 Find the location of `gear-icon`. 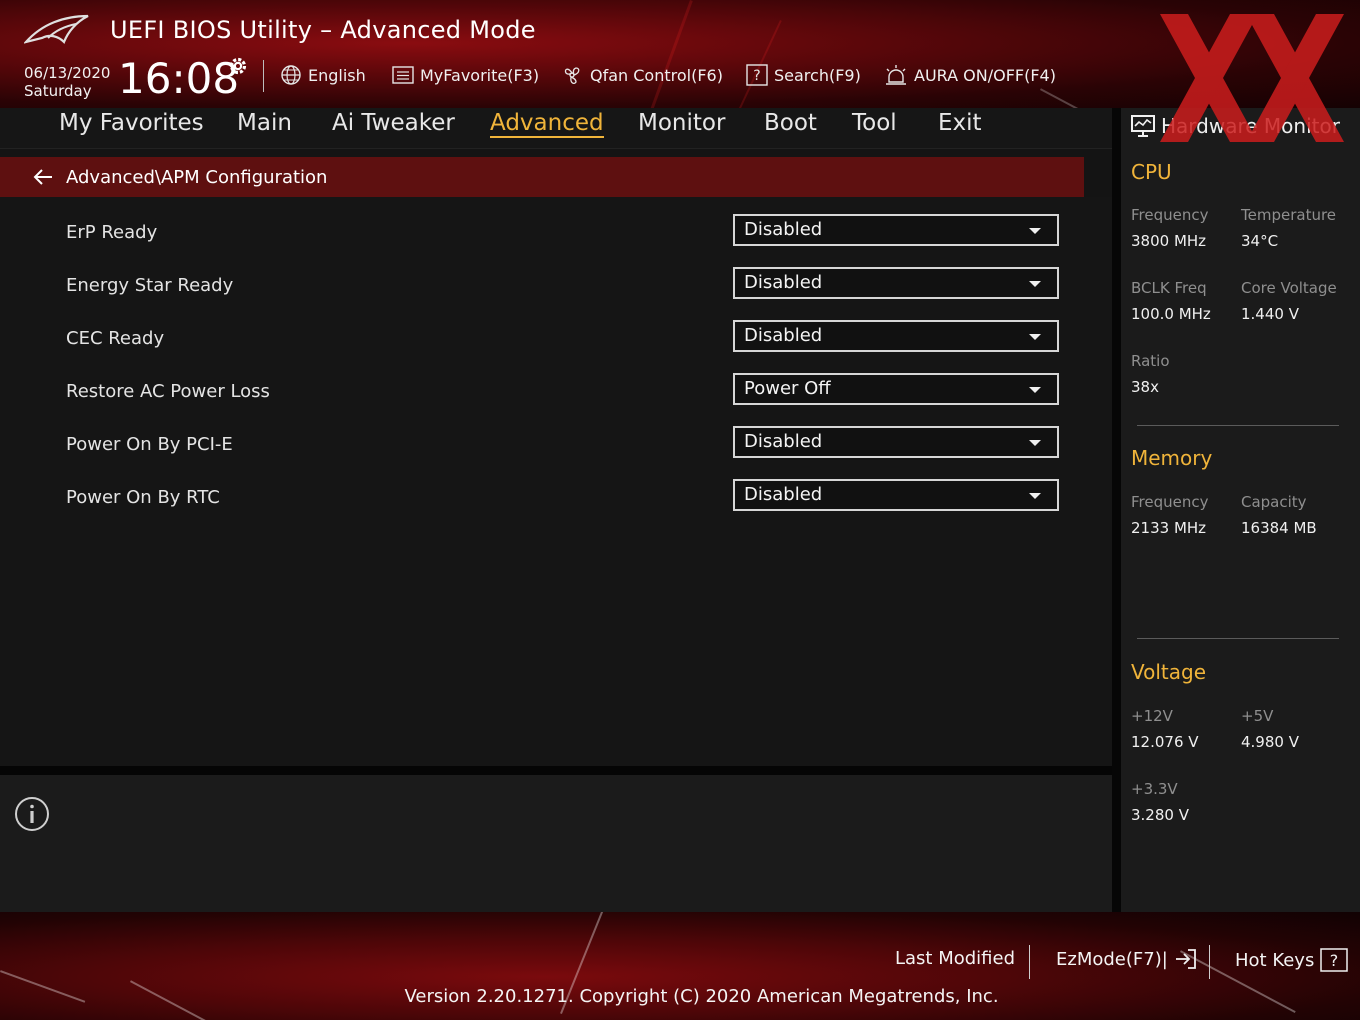

gear-icon is located at coordinates (238, 66).